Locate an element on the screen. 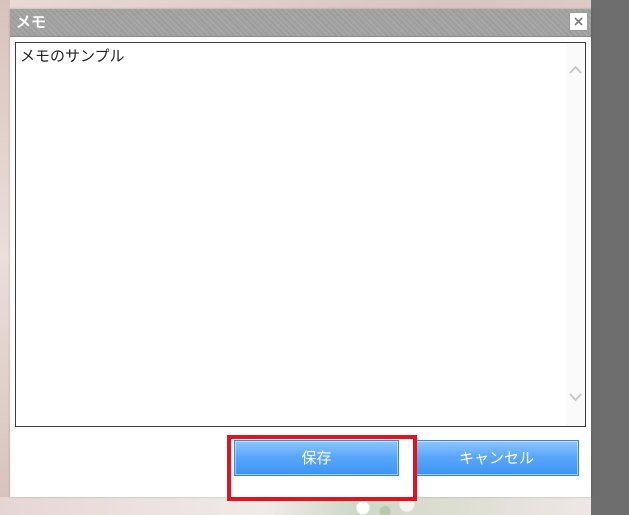  save-button: 保存 is located at coordinates (316, 458).